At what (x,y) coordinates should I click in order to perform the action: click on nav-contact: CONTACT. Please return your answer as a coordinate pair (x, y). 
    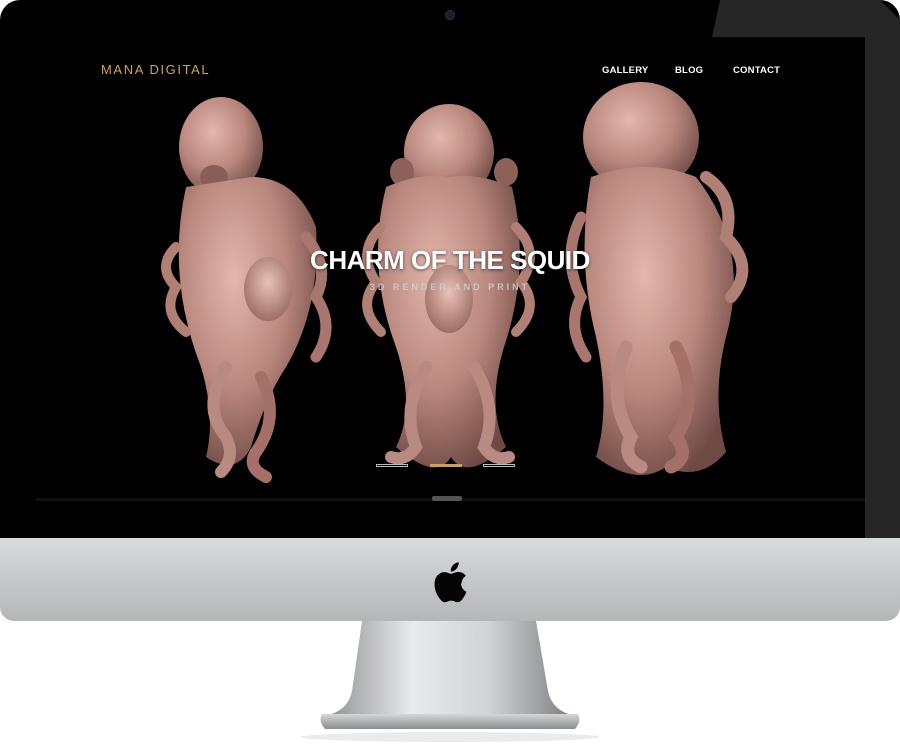
    Looking at the image, I should click on (756, 70).